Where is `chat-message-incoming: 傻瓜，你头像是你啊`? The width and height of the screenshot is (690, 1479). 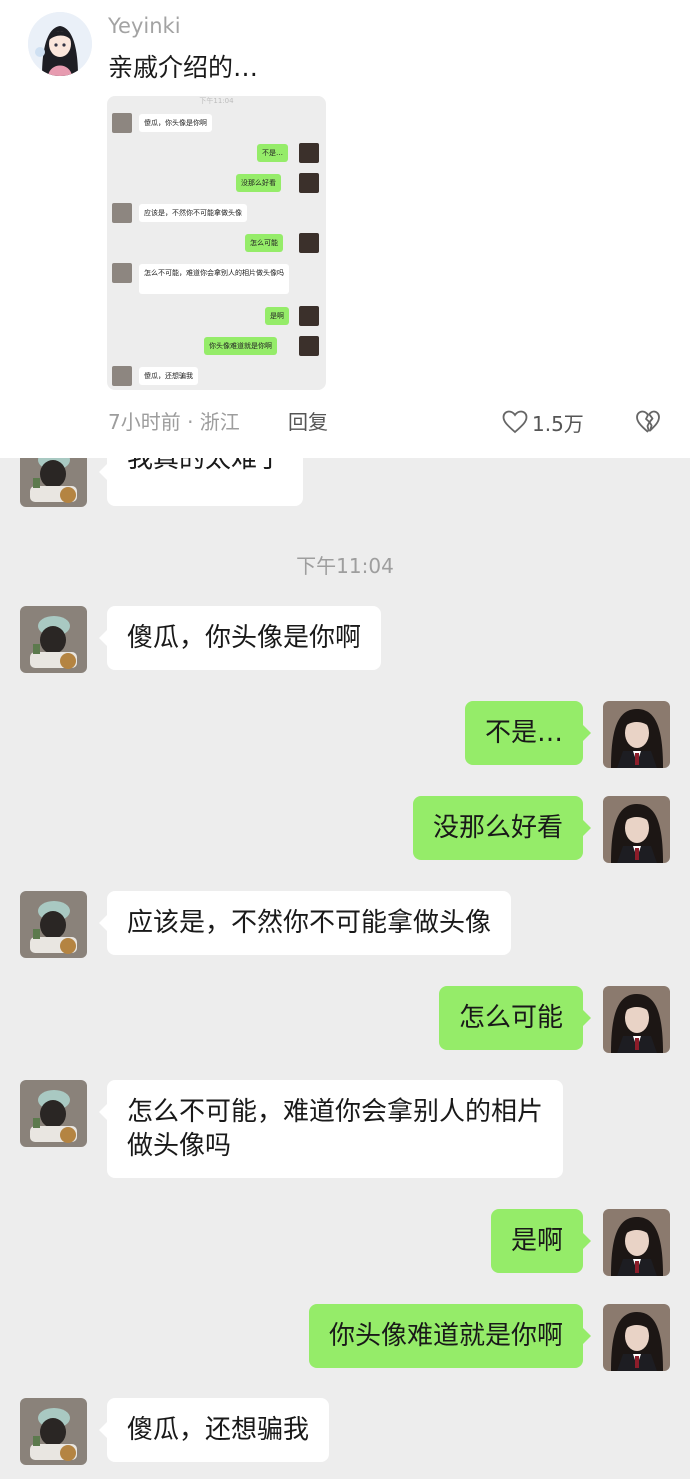 chat-message-incoming: 傻瓜，你头像是你啊 is located at coordinates (345, 639).